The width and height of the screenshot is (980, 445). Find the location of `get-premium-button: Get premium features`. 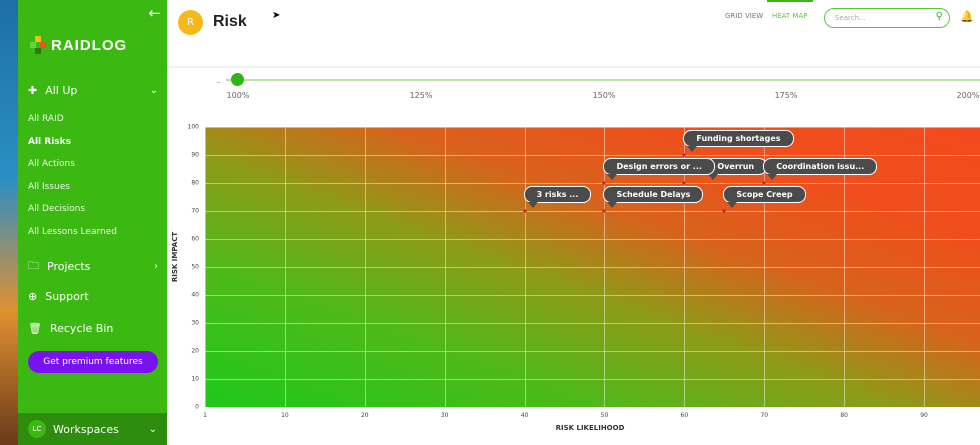

get-premium-button: Get premium features is located at coordinates (93, 362).